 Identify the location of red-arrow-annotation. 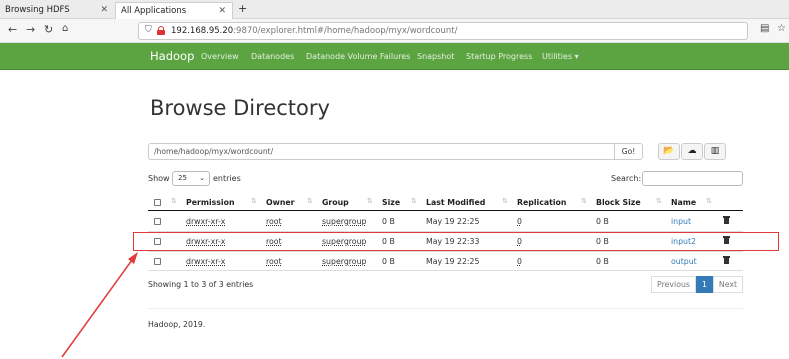
(99, 305).